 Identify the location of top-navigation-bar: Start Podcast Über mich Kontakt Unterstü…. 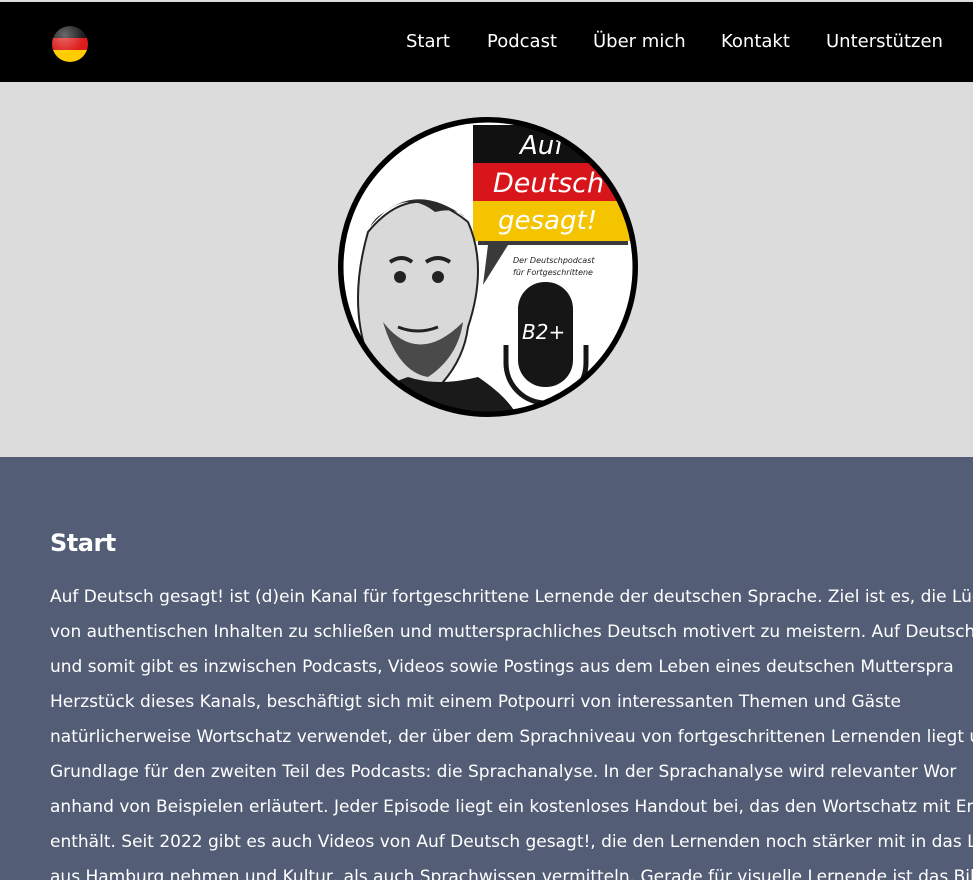
(486, 41).